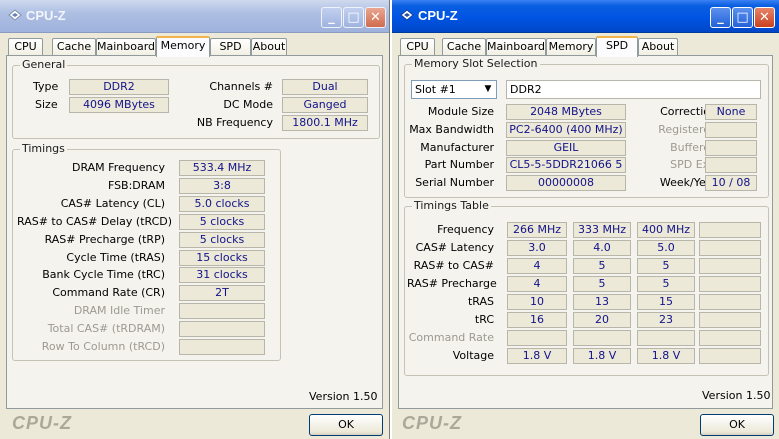 The image size is (779, 439). Describe the element at coordinates (44, 64) in the screenshot. I see `general-title: General` at that location.